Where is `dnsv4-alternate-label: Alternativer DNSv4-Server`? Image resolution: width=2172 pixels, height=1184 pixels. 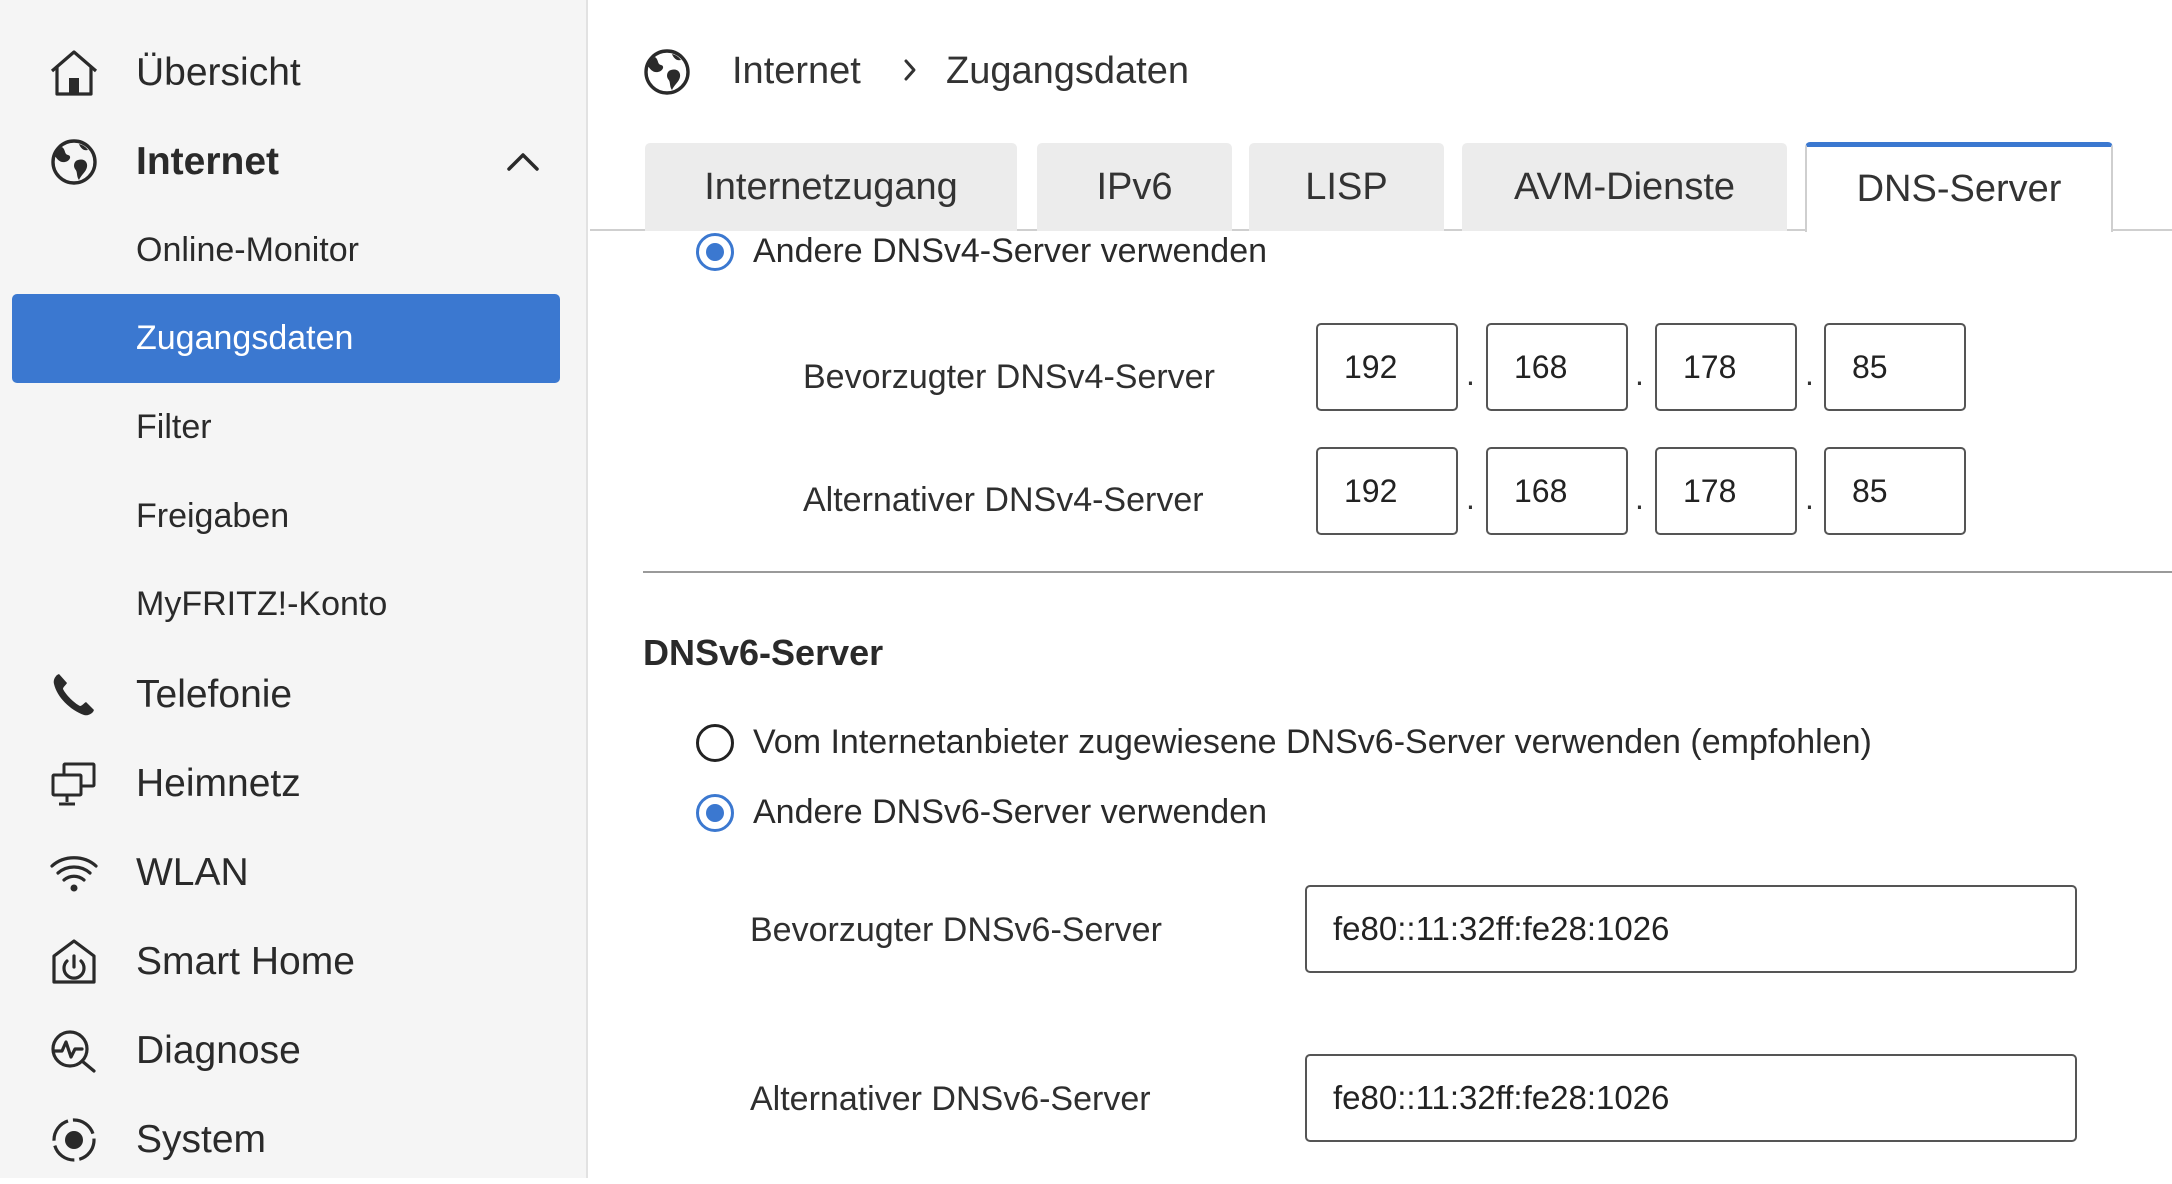 dnsv4-alternate-label: Alternativer DNSv4-Server is located at coordinates (1003, 500).